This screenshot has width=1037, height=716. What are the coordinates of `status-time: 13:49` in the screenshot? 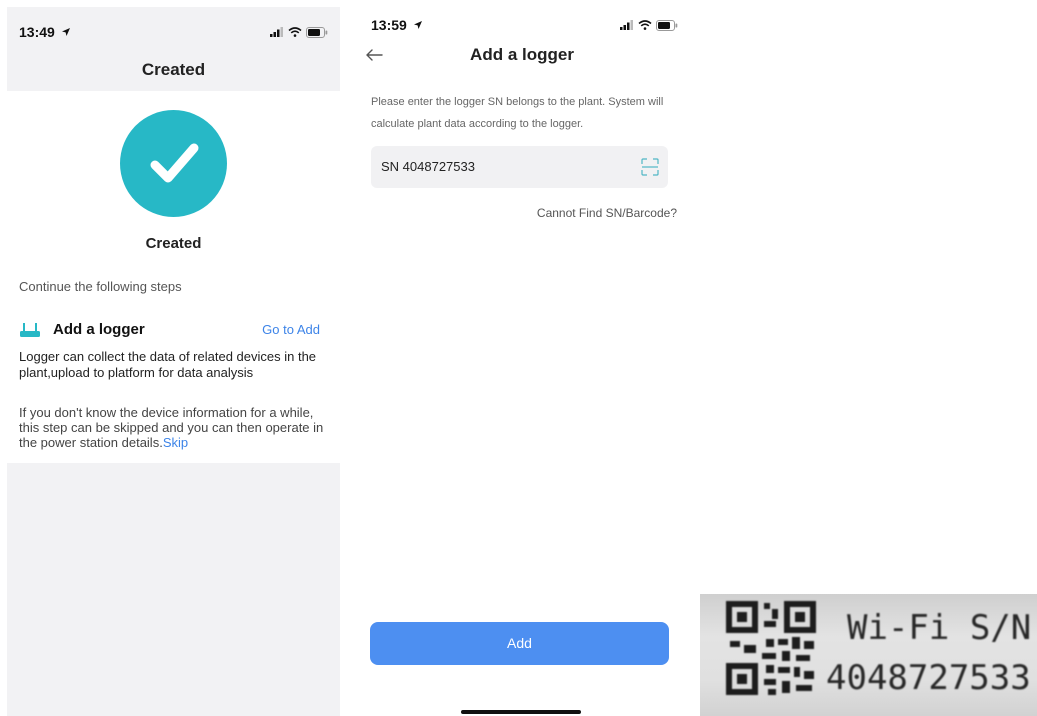 It's located at (45, 32).